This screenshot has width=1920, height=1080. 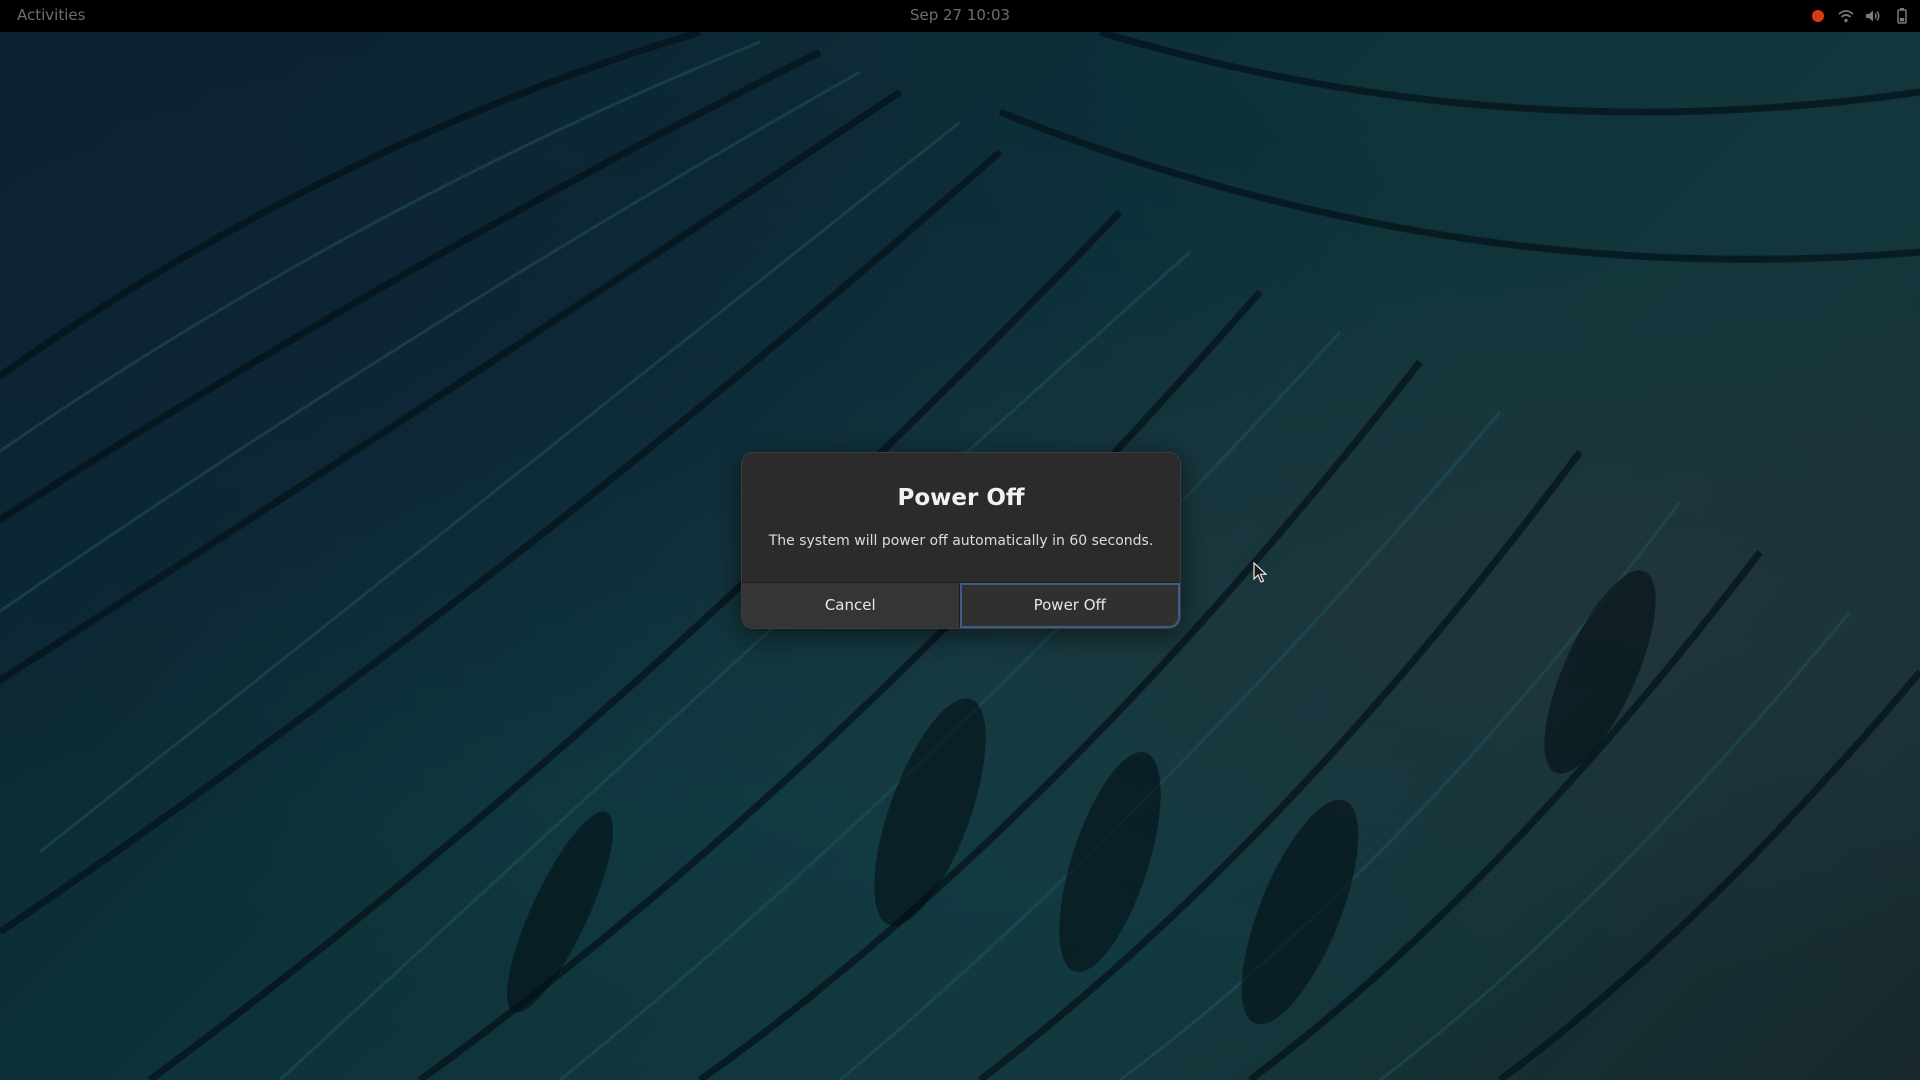 What do you see at coordinates (51, 16) in the screenshot?
I see `activities-button: Activities` at bounding box center [51, 16].